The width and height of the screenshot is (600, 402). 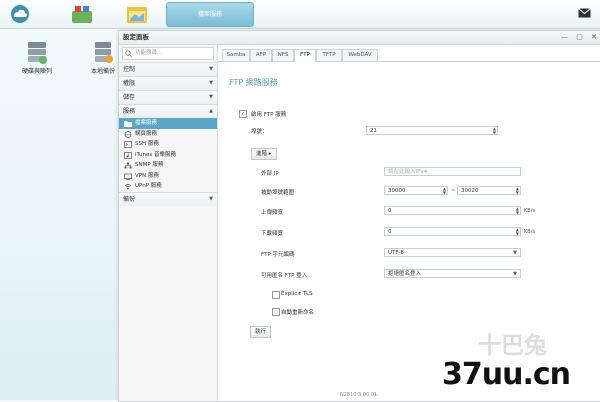 What do you see at coordinates (529, 232) in the screenshot?
I see `download-unit: KB/s` at bounding box center [529, 232].